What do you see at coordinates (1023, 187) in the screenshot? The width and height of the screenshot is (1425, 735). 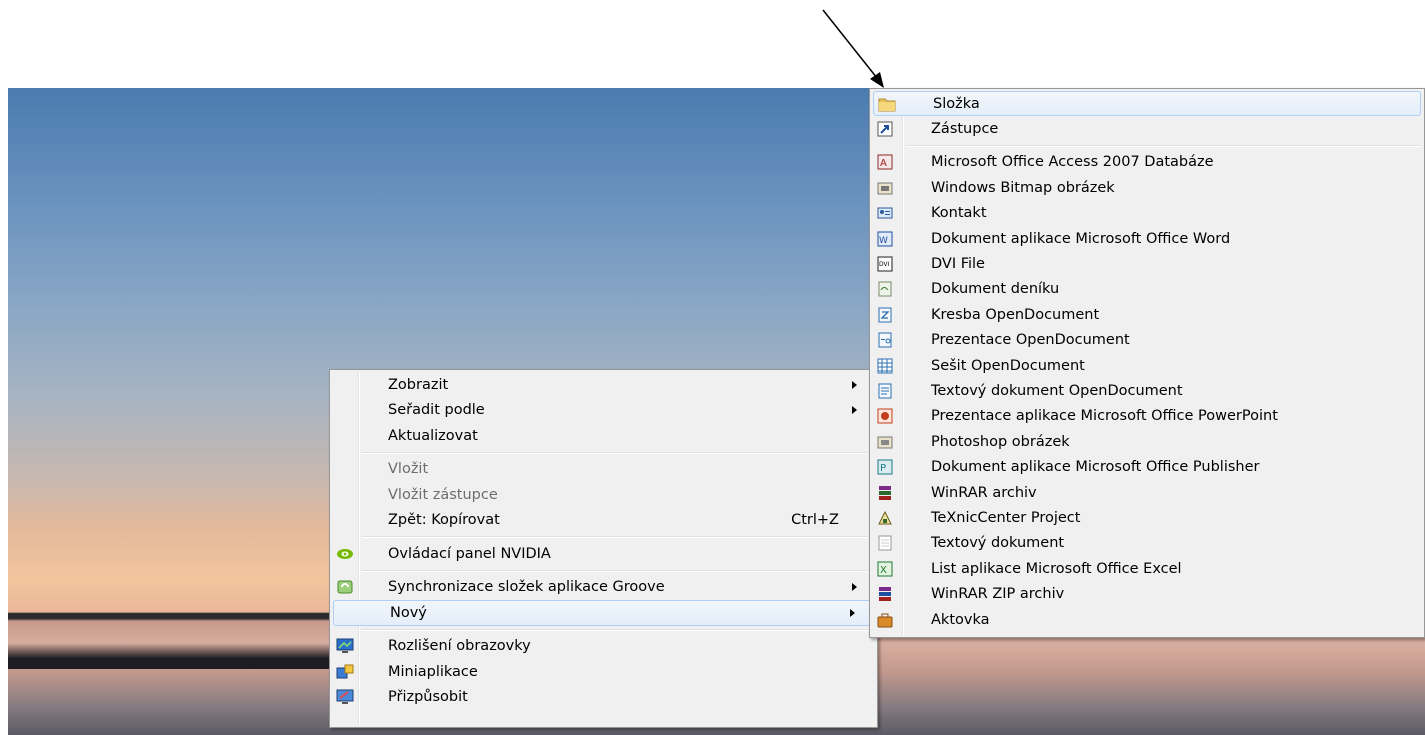 I see `menu-item-label: Windows Bitmap obrázek` at bounding box center [1023, 187].